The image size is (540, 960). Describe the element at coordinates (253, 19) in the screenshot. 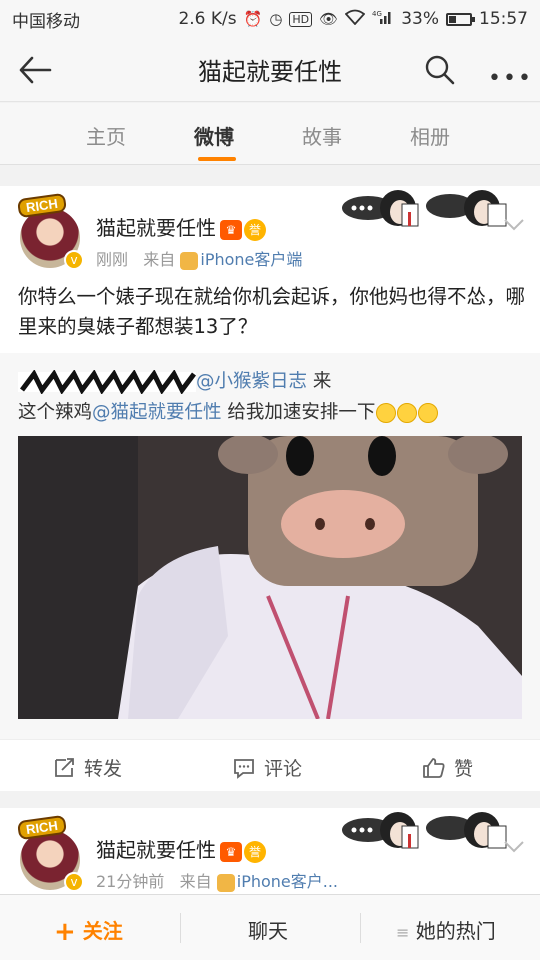

I see `alarm-icon: ⏰` at that location.